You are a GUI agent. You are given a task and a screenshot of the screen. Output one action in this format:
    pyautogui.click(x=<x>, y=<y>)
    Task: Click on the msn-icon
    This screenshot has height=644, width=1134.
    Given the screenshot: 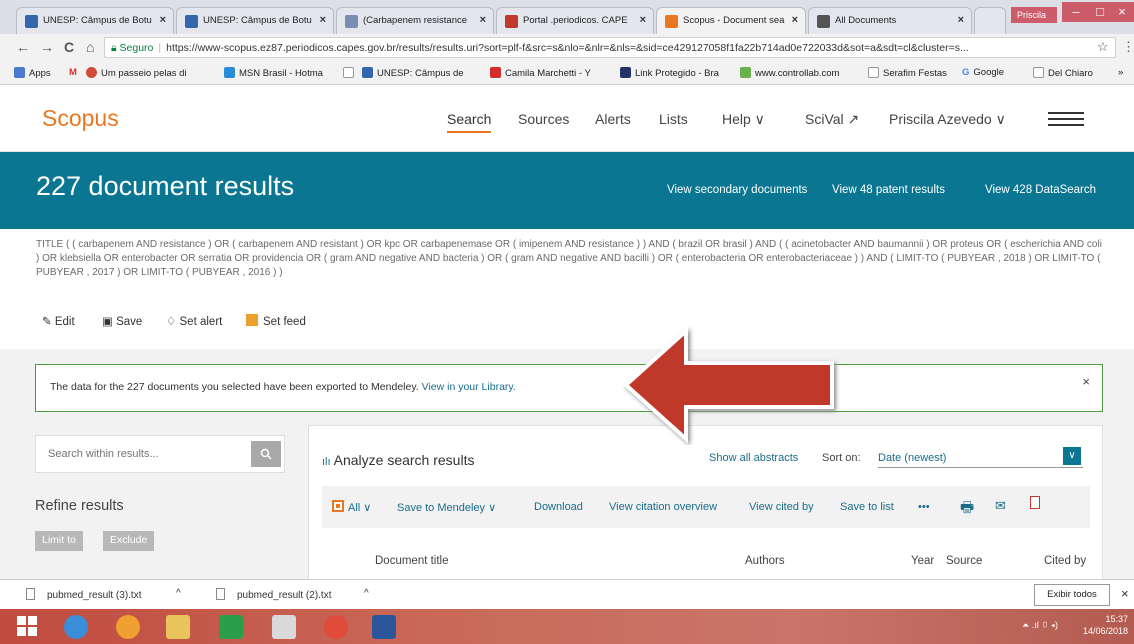 What is the action you would take?
    pyautogui.click(x=229, y=72)
    